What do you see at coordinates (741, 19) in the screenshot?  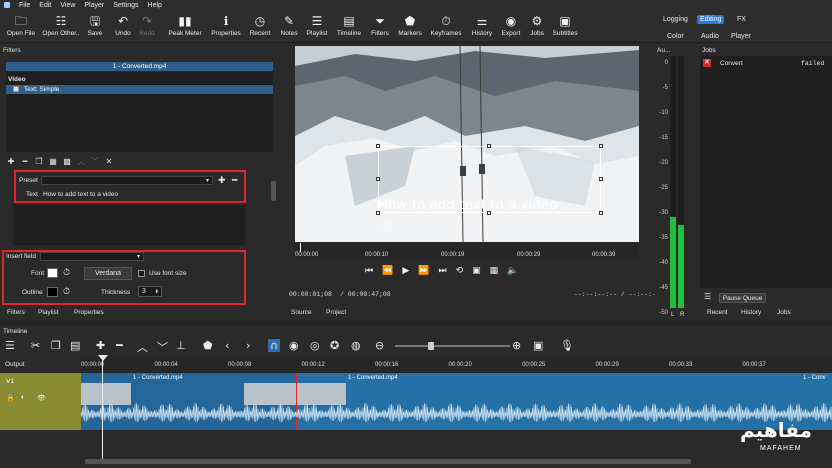 I see `layout-fx: FX` at bounding box center [741, 19].